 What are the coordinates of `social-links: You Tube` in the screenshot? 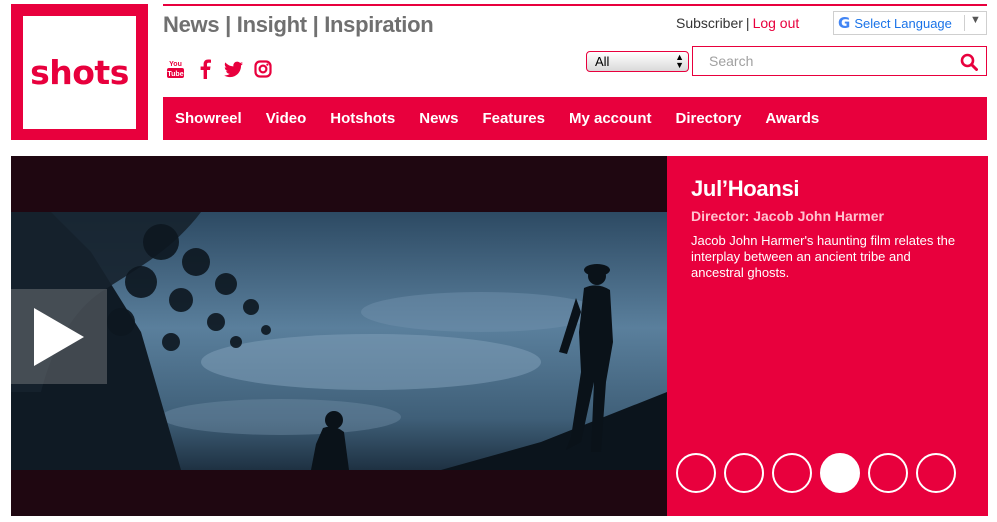 It's located at (219, 69).